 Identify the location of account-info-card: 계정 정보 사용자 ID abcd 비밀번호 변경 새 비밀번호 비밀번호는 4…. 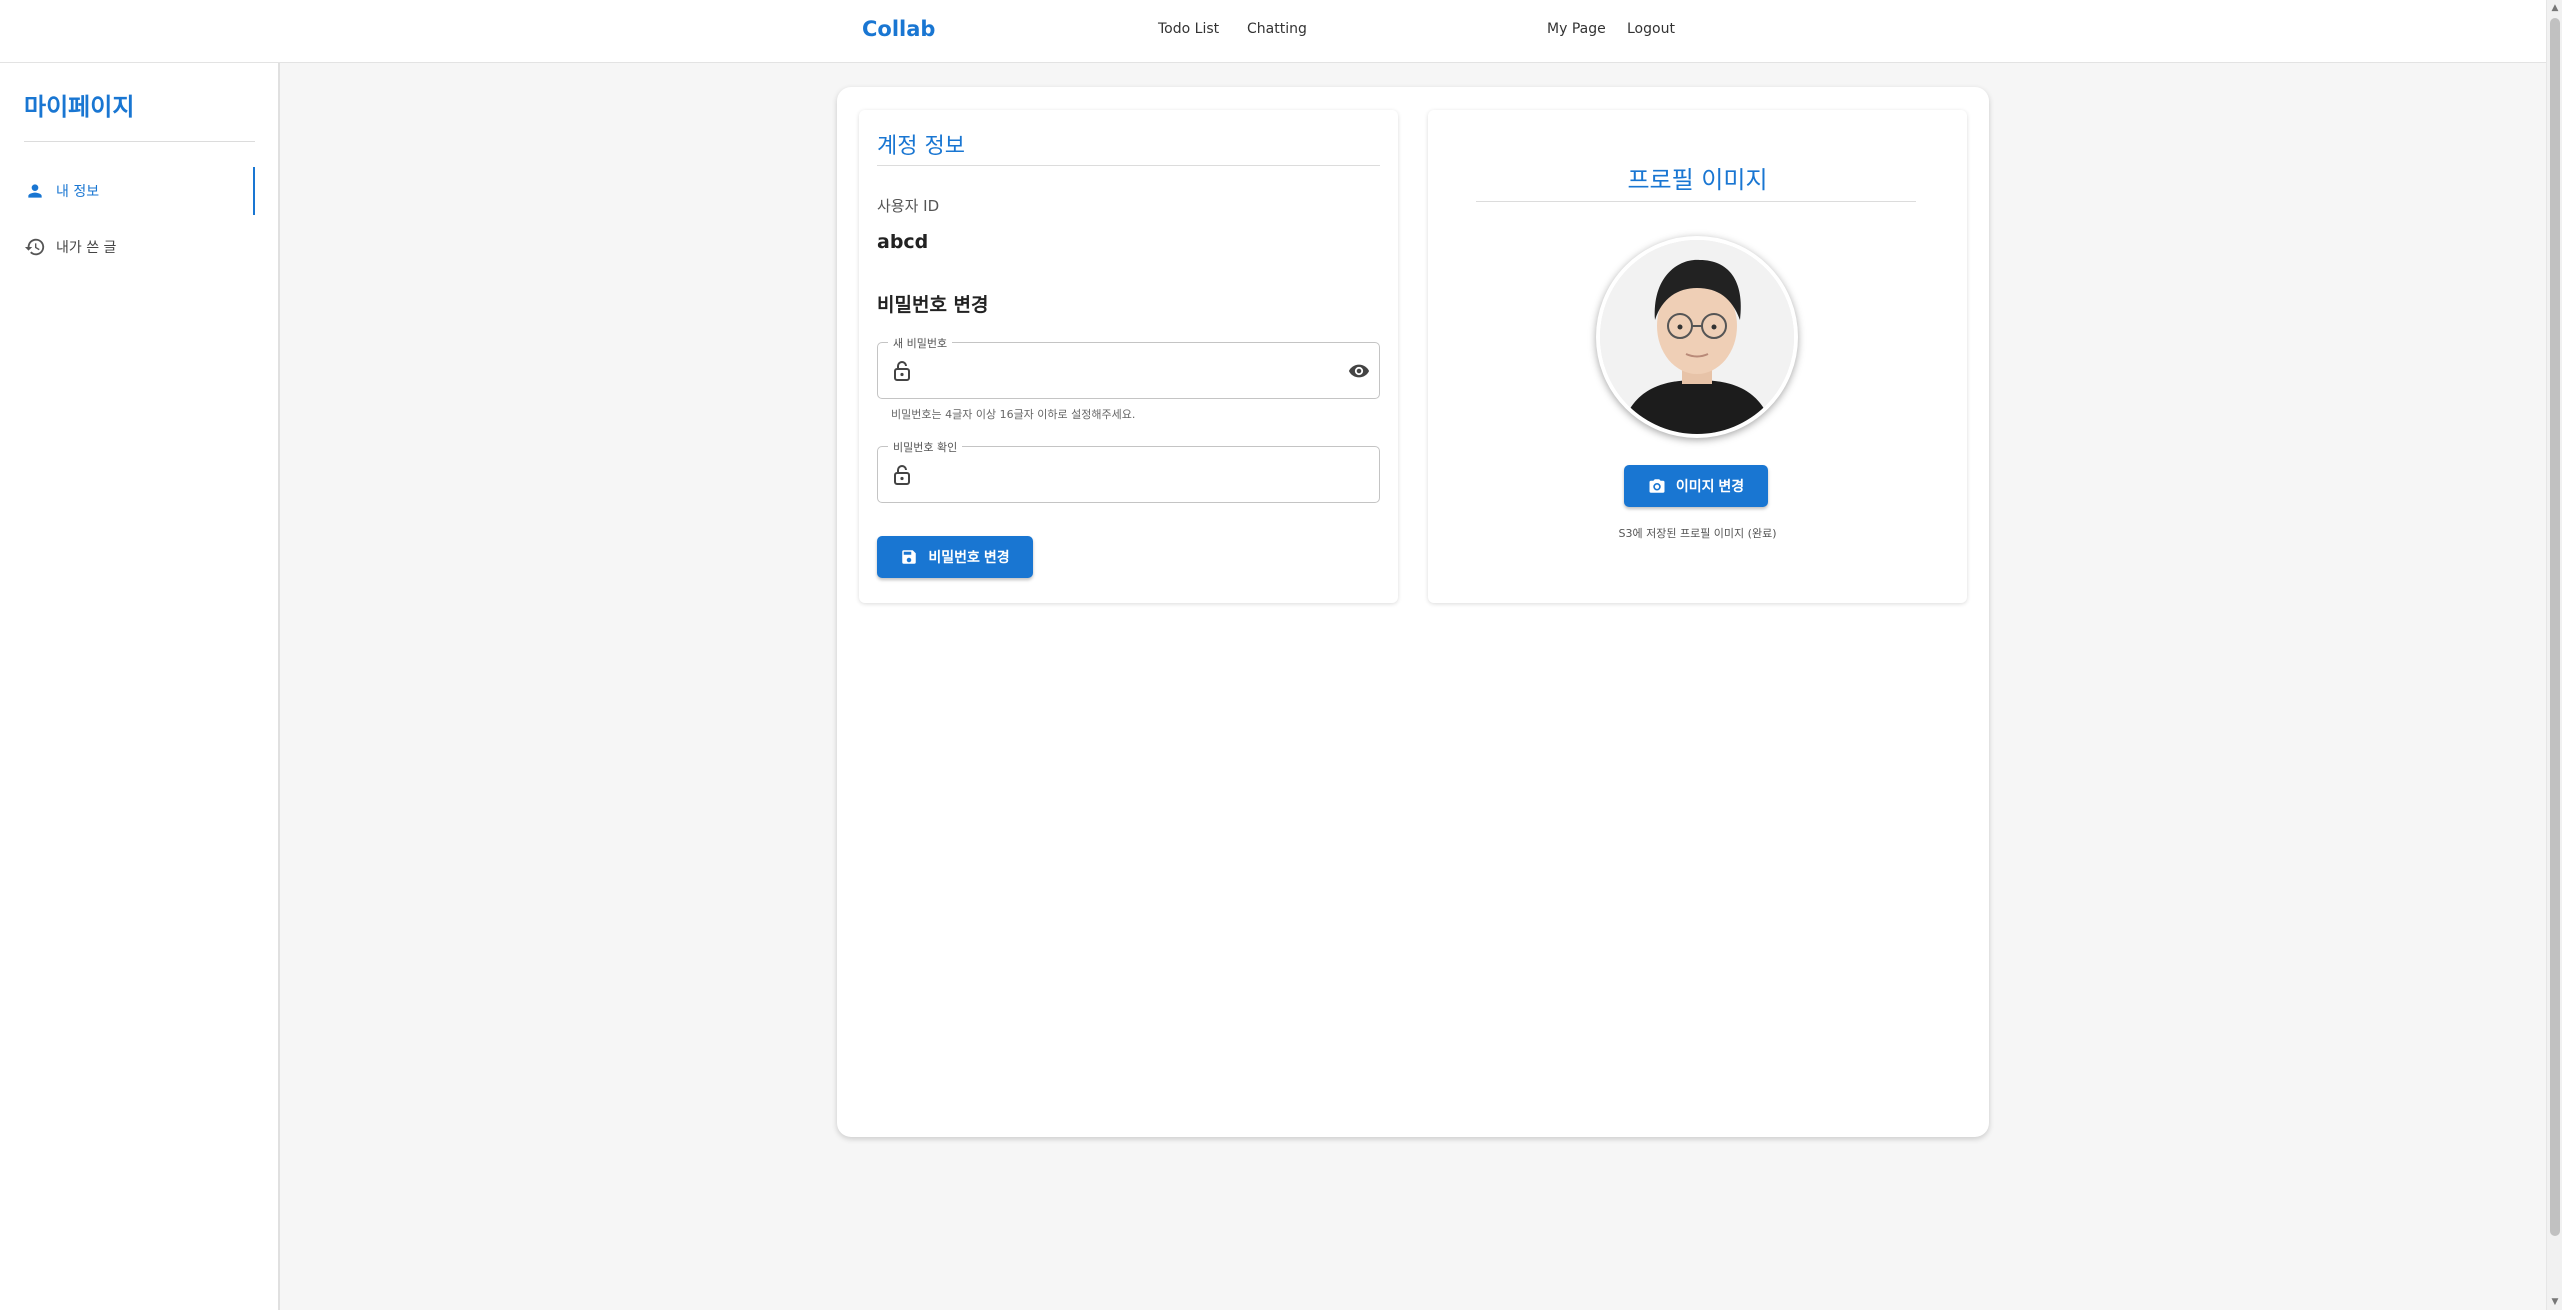
(1128, 356).